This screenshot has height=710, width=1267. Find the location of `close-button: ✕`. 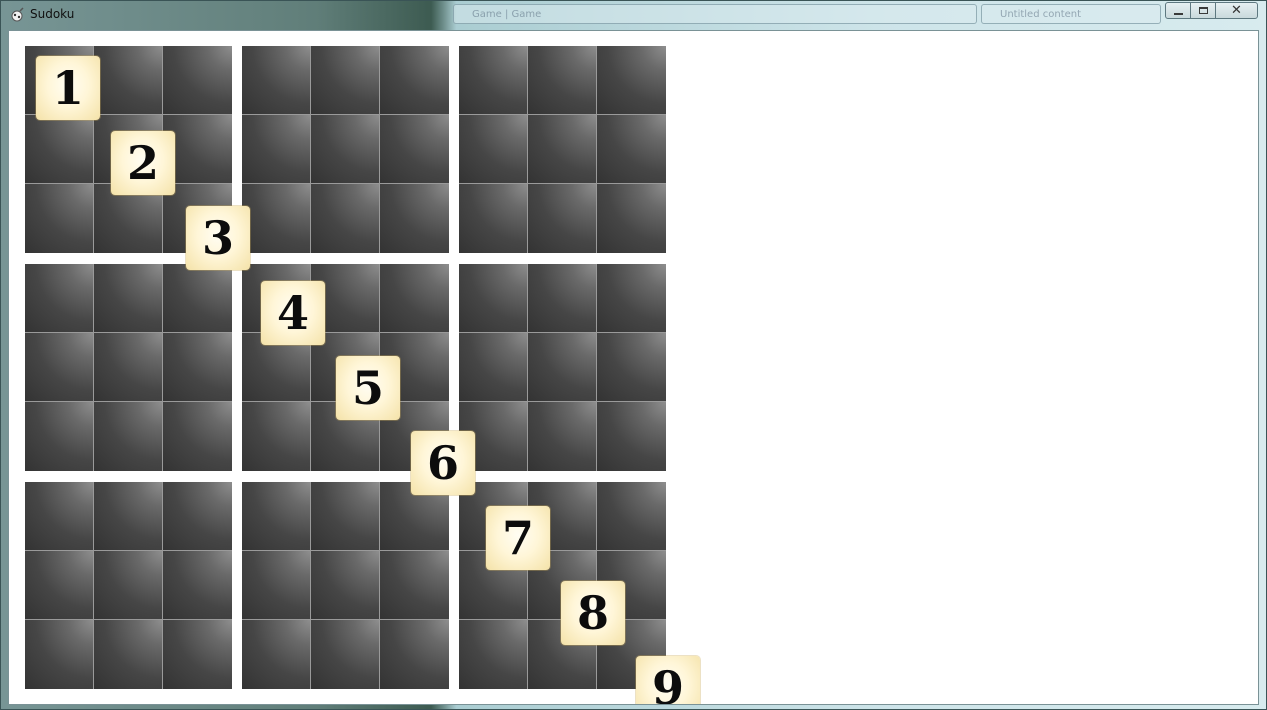

close-button: ✕ is located at coordinates (1236, 10).